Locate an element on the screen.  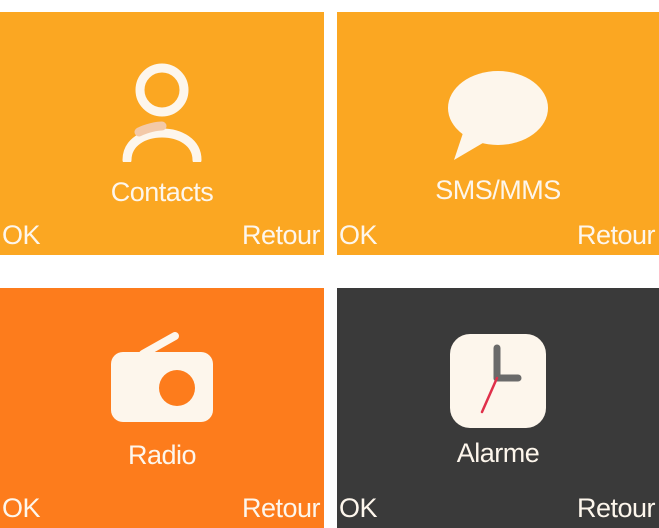
radio-icon is located at coordinates (162, 379).